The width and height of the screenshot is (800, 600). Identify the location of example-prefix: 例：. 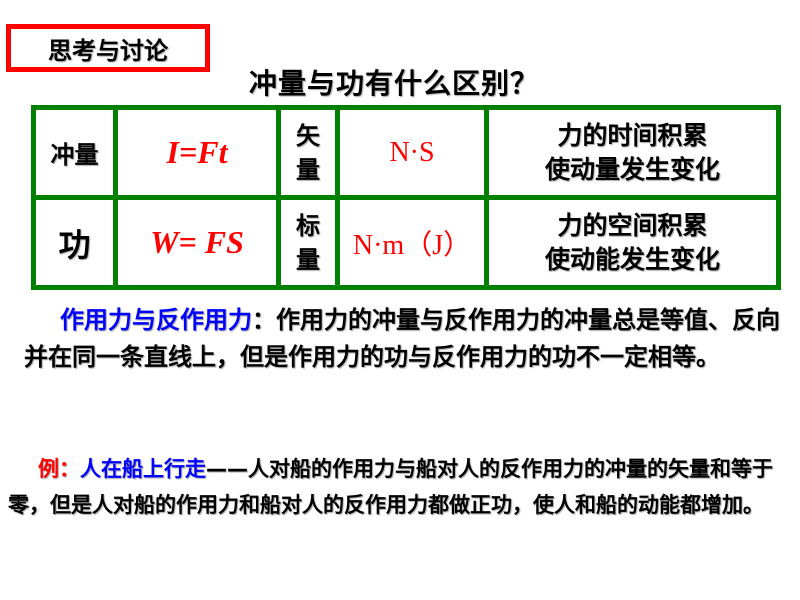
(59, 469).